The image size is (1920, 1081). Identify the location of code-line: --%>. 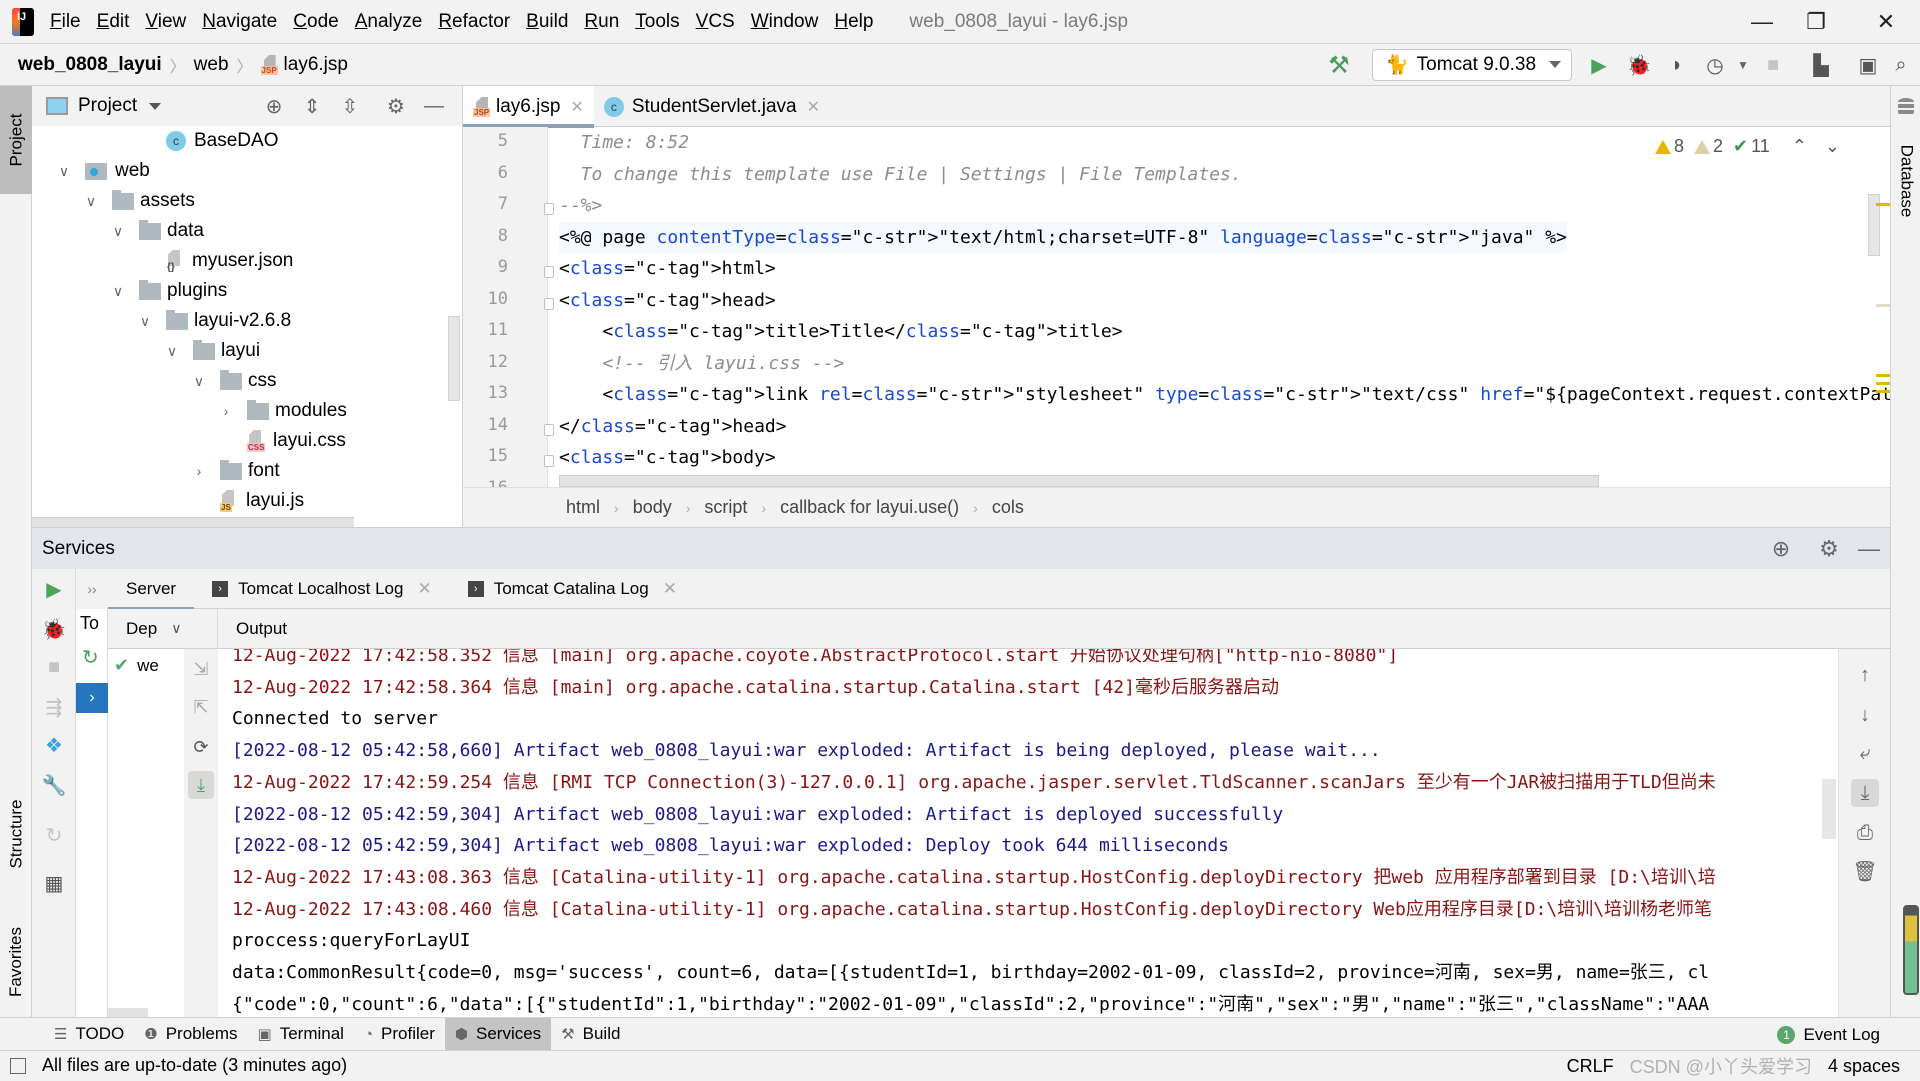
(580, 205).